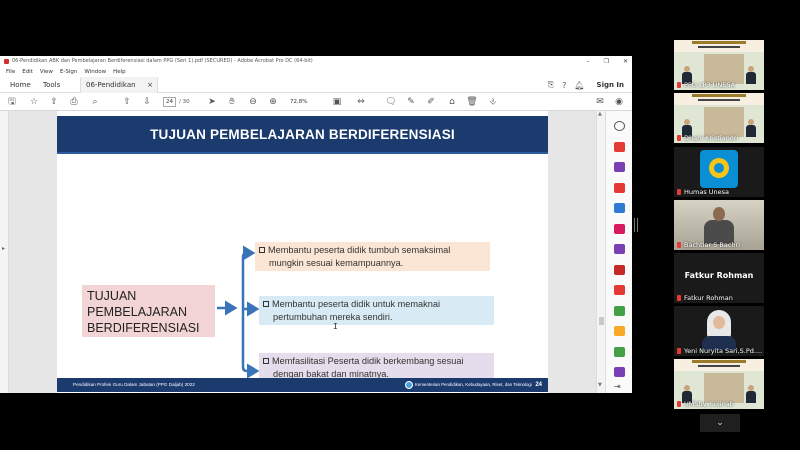 The width and height of the screenshot is (800, 450). What do you see at coordinates (619, 147) in the screenshot?
I see `export-pdf-icon` at bounding box center [619, 147].